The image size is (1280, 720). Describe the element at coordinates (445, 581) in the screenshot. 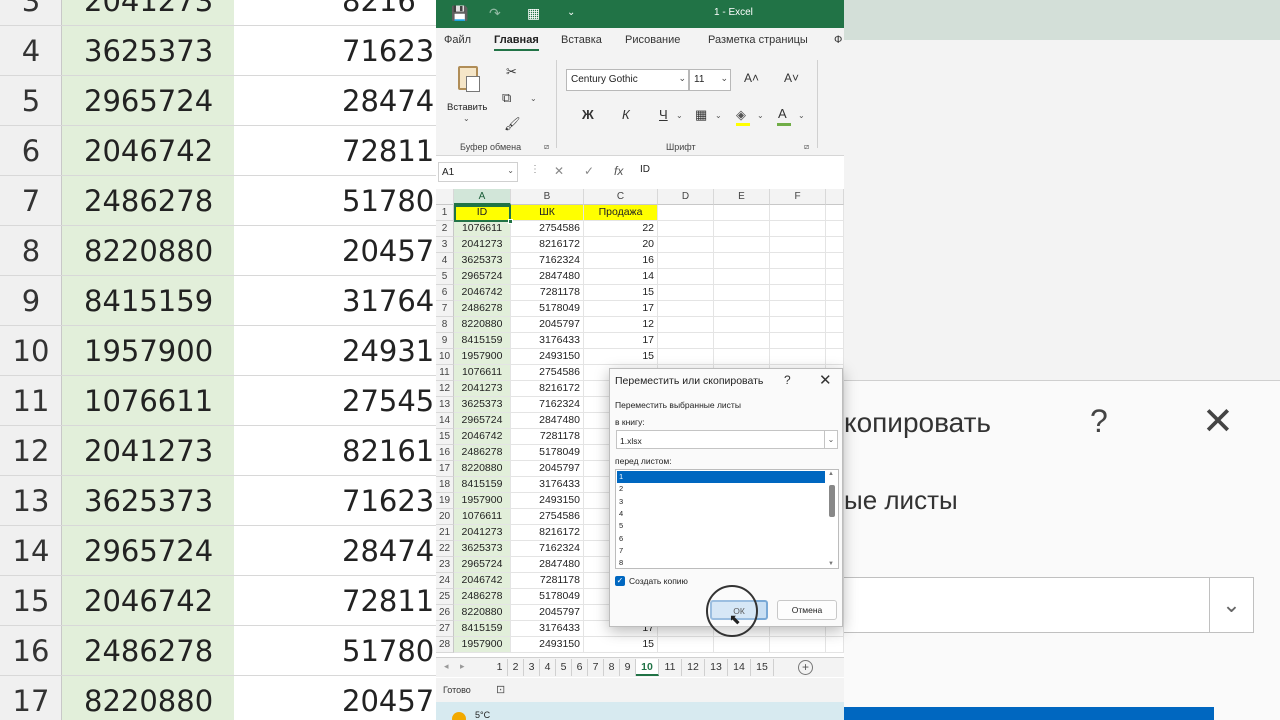

I see `row-header: 24` at that location.